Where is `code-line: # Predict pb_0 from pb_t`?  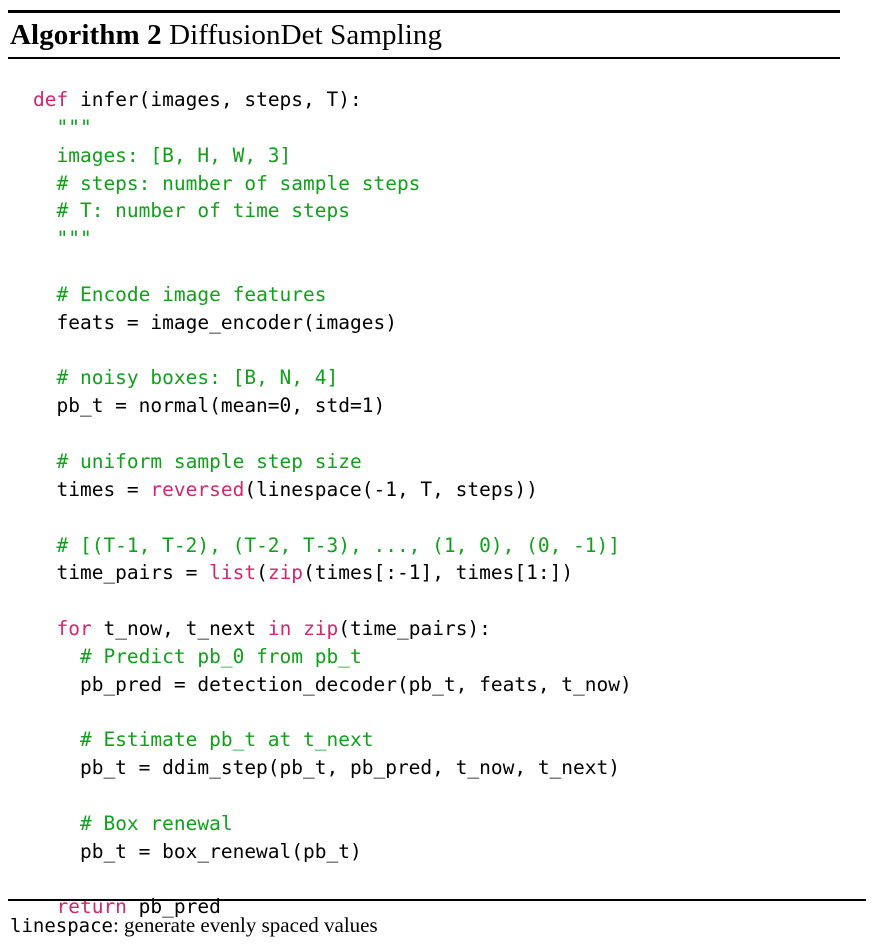 code-line: # Predict pb_0 from pb_t is located at coordinates (332, 657).